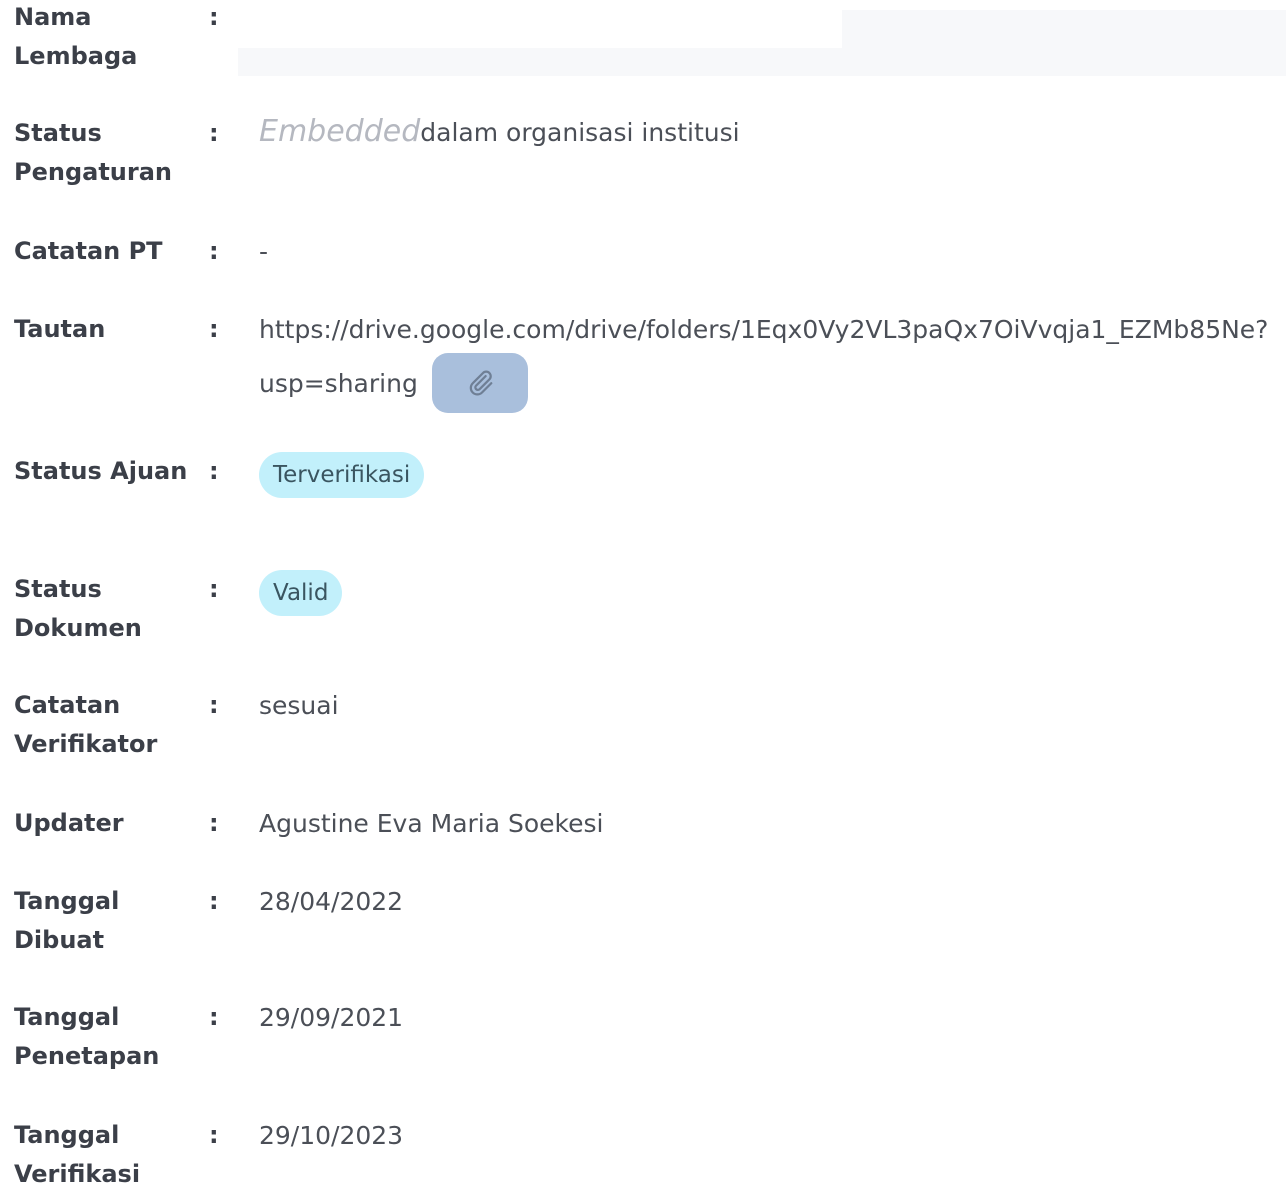 Image resolution: width=1286 pixels, height=1194 pixels. Describe the element at coordinates (331, 1017) in the screenshot. I see `field-value: 29/09/2021` at that location.